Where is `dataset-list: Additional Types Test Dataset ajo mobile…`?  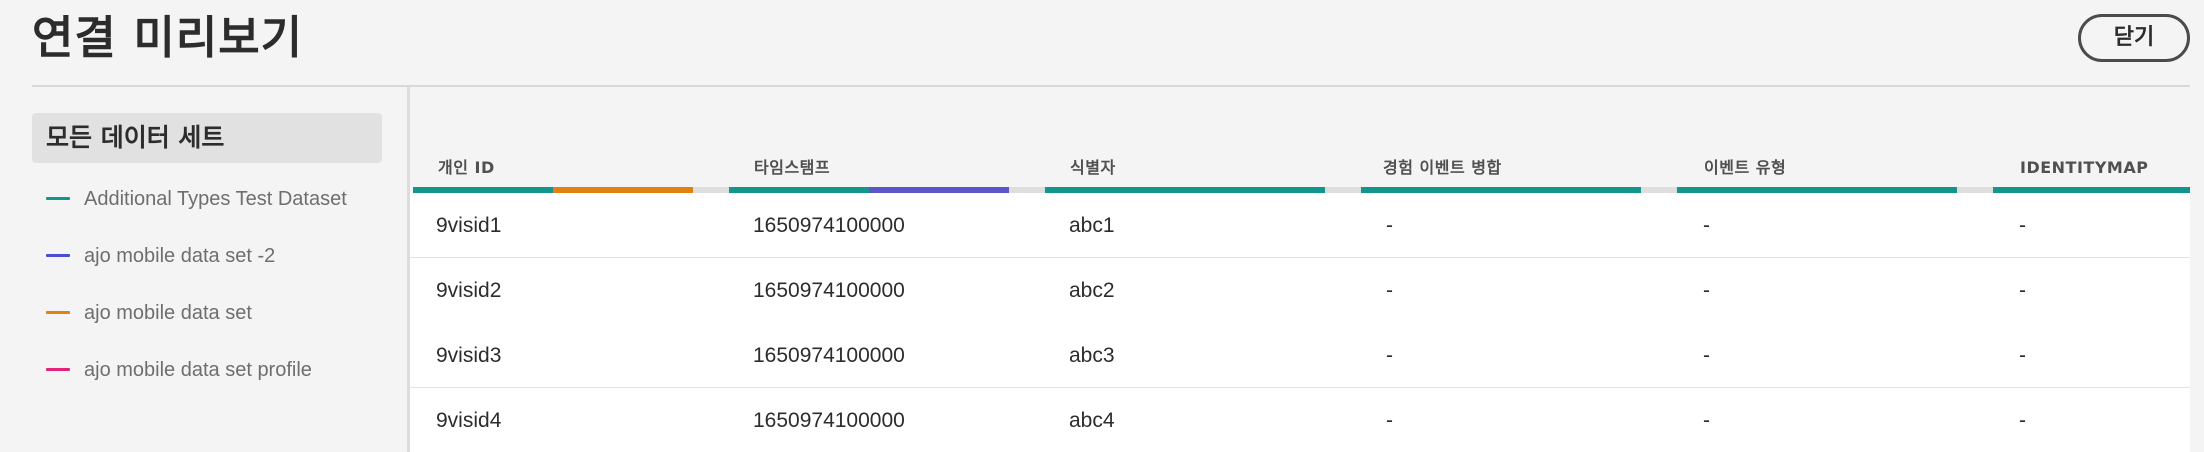 dataset-list: Additional Types Test Dataset ajo mobile… is located at coordinates (207, 284).